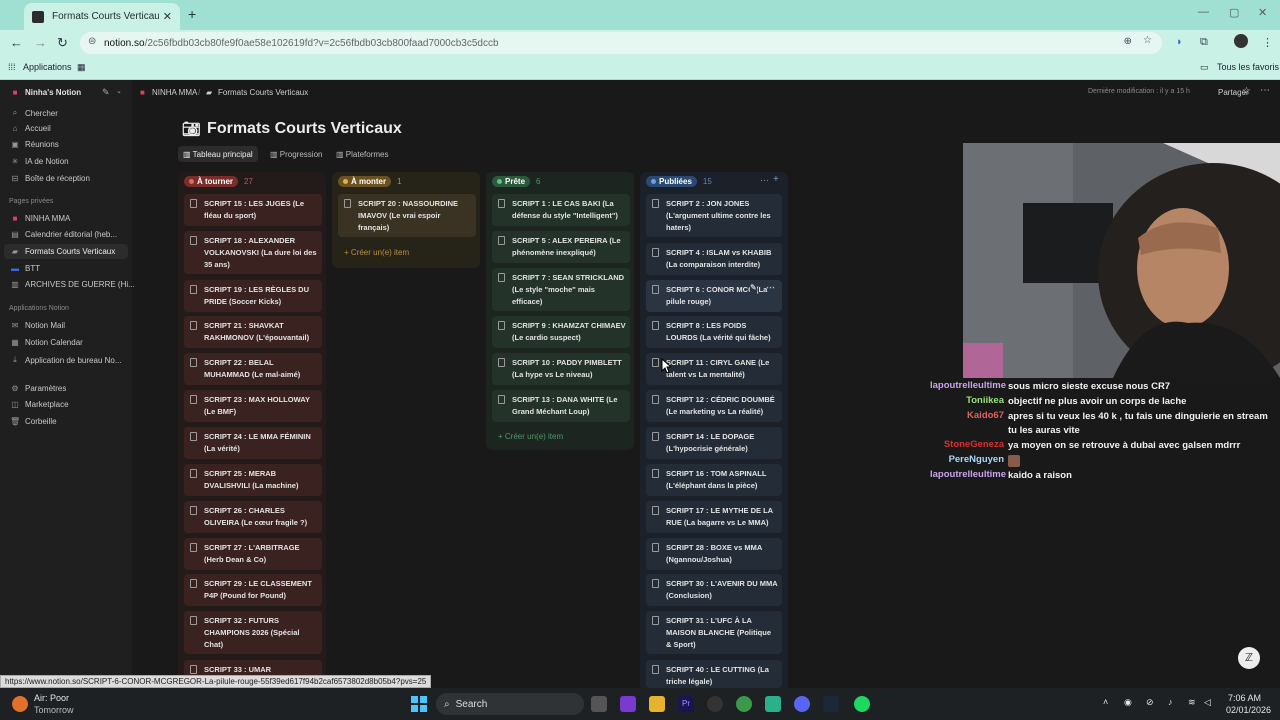  I want to click on extensions-puzzle-icon: ⧉, so click(1204, 42).